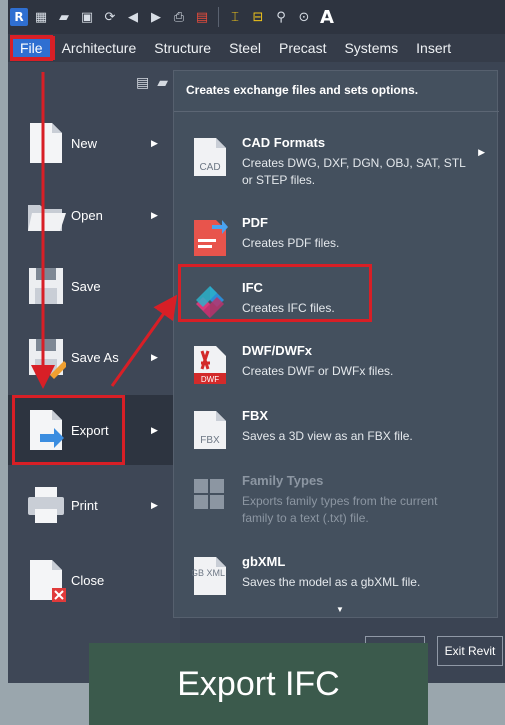 Image resolution: width=505 pixels, height=725 pixels. Describe the element at coordinates (144, 340) in the screenshot. I see `arrow-export-to-ifc` at that location.